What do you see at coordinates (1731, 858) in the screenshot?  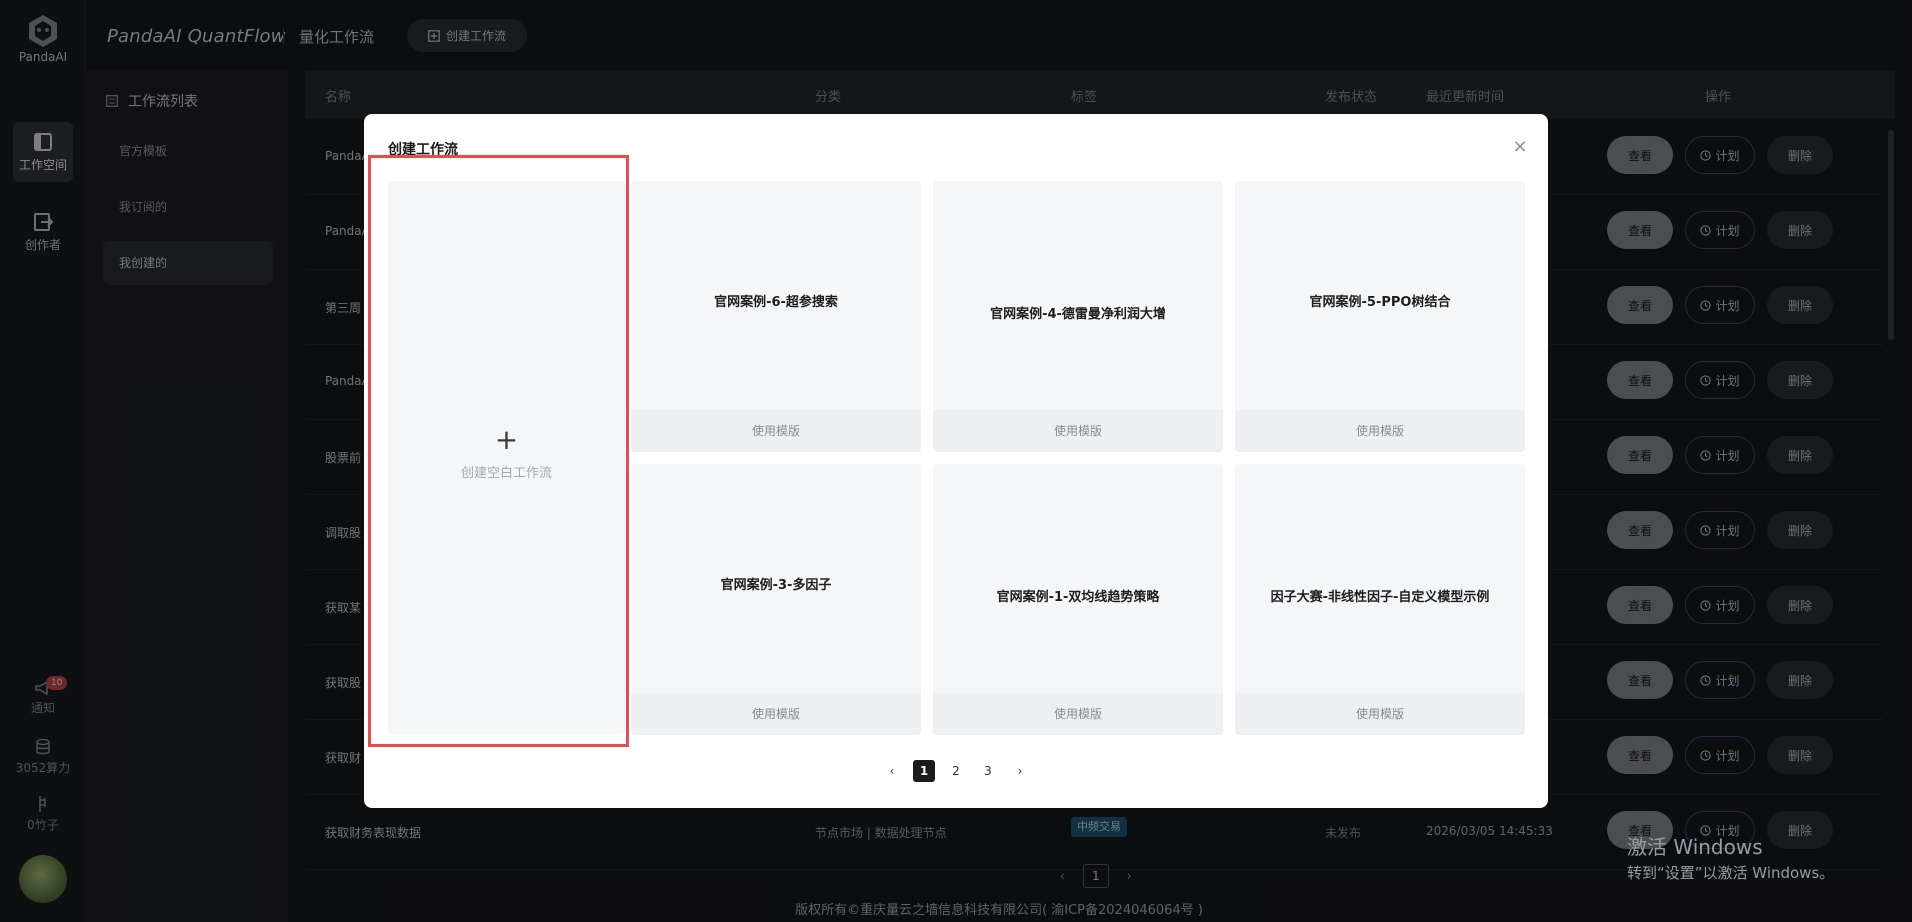 I see `windows-activation-watermark: 激活 Windows 转到“设置”以激活 Windows。` at bounding box center [1731, 858].